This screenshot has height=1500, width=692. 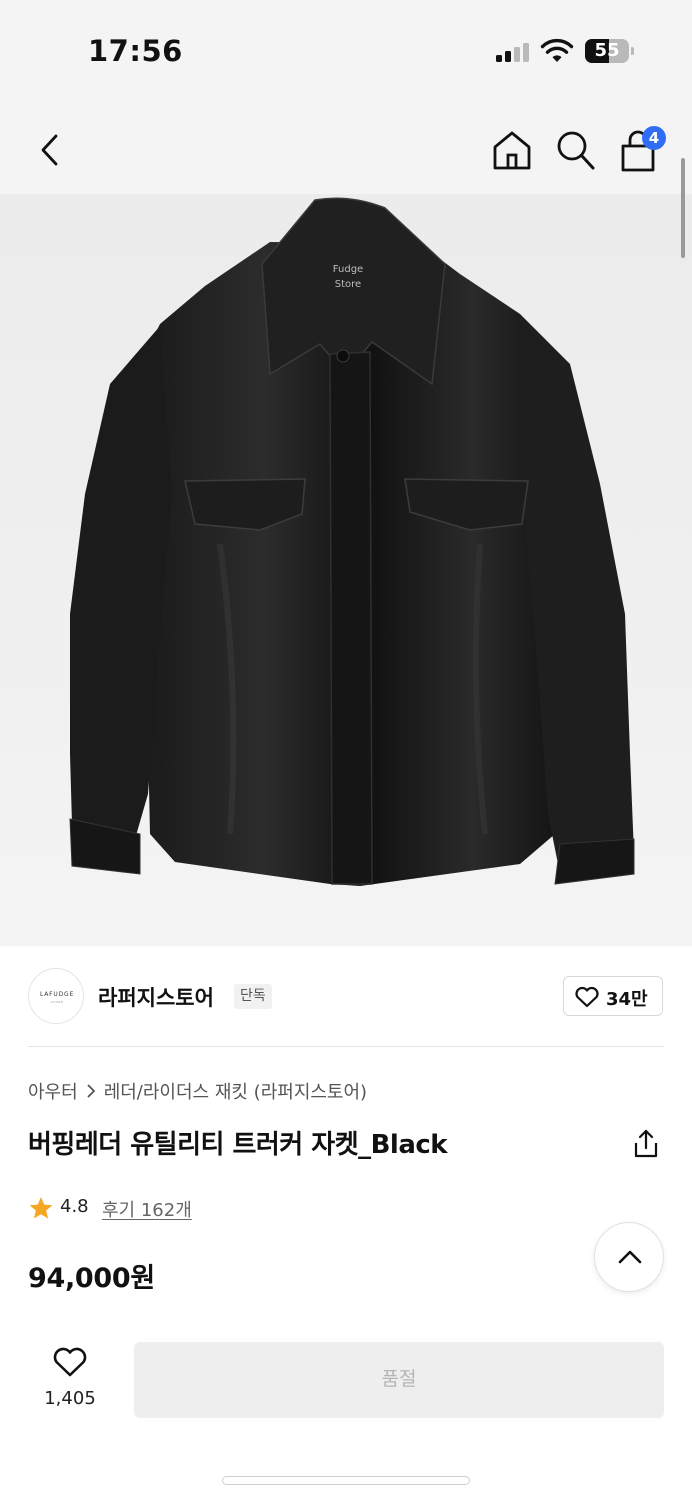 I want to click on brand-logo: LAFUDGE STORE, so click(x=56, y=996).